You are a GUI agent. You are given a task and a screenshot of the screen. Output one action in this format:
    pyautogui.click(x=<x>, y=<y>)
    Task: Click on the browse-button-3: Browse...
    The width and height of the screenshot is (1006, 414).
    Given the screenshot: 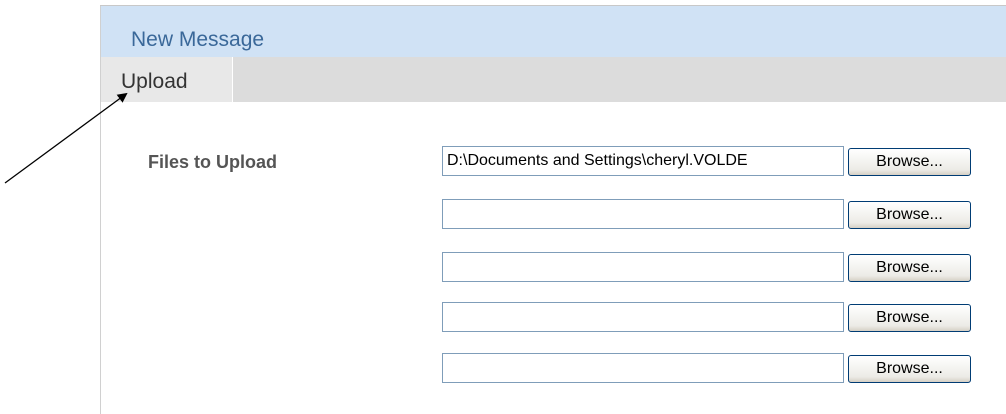 What is the action you would take?
    pyautogui.click(x=909, y=268)
    